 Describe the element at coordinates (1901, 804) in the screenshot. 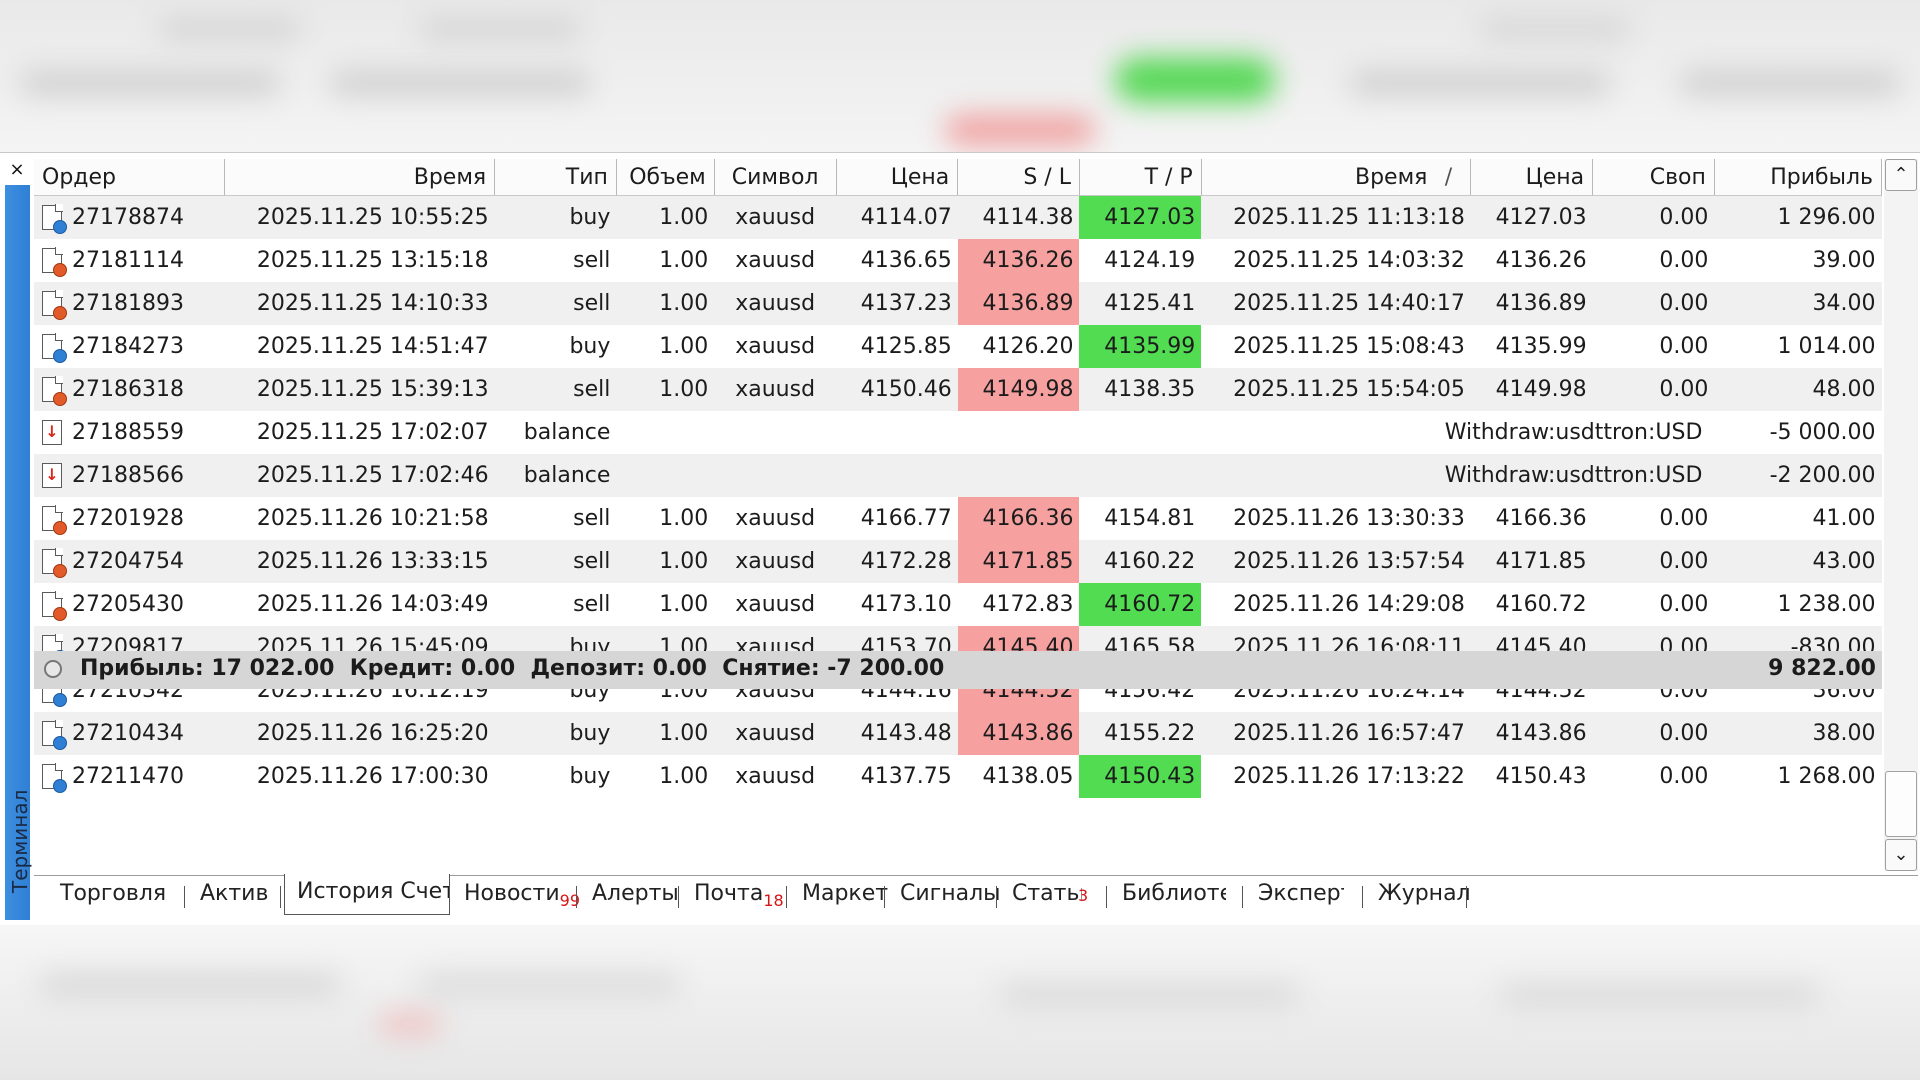

I see `scrollbar-thumb` at that location.